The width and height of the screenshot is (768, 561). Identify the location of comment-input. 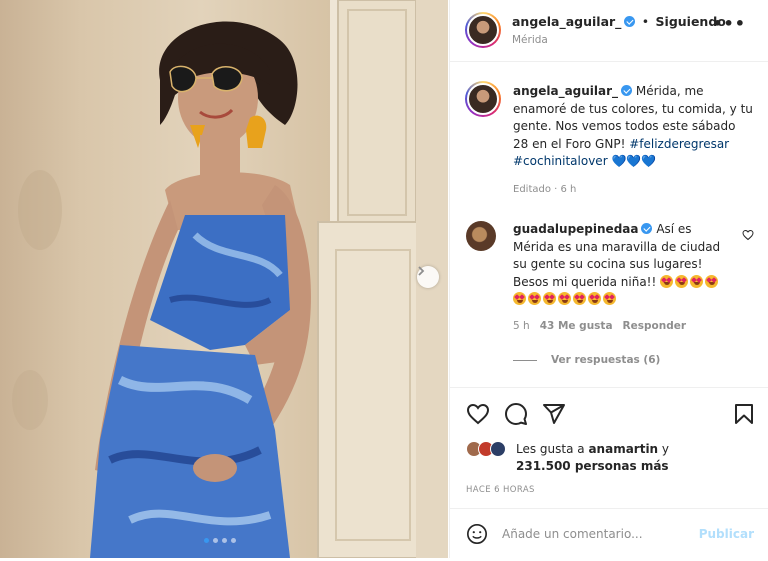
(597, 534).